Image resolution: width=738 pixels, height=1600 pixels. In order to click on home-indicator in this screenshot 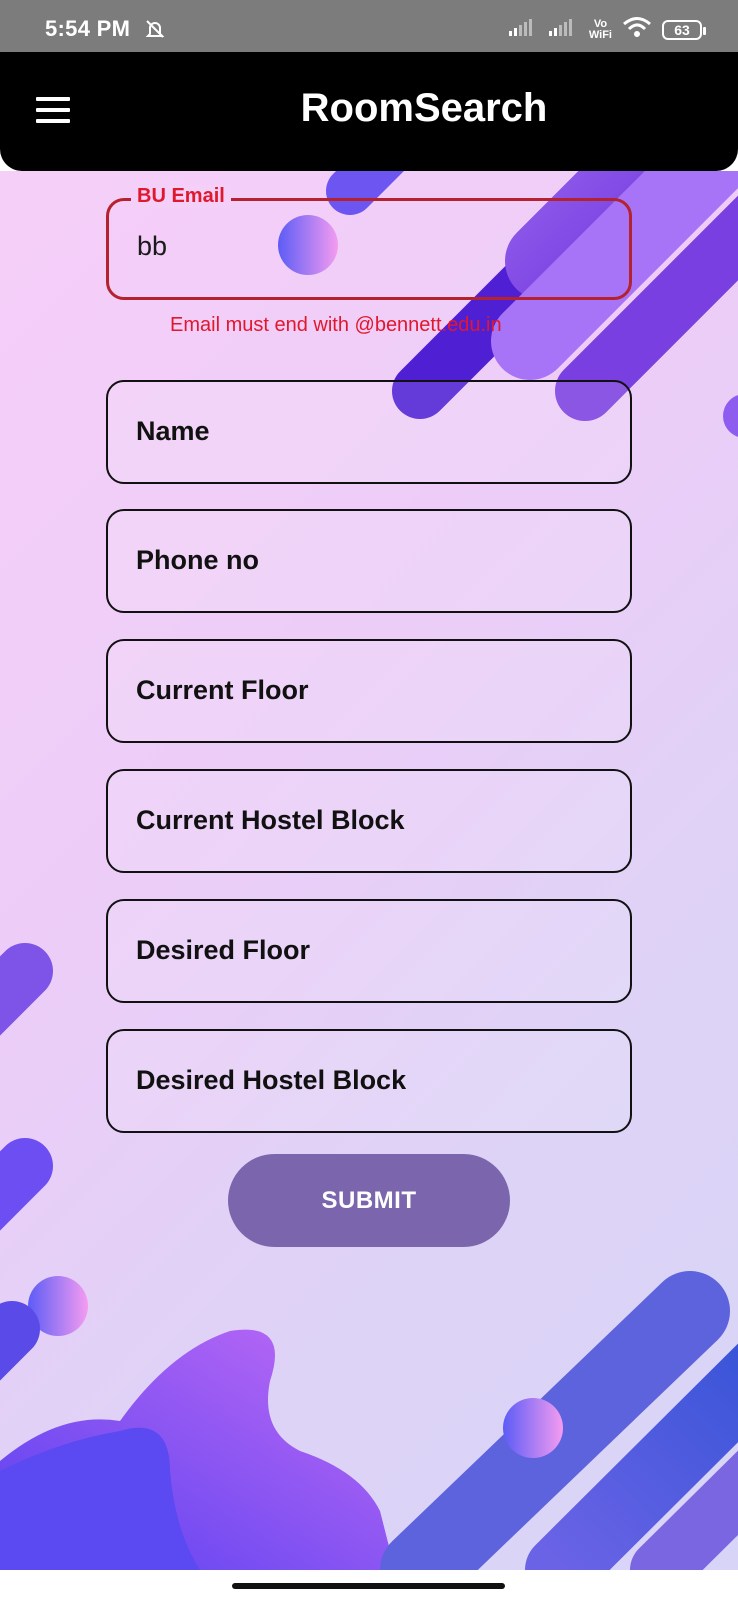, I will do `click(368, 1586)`.